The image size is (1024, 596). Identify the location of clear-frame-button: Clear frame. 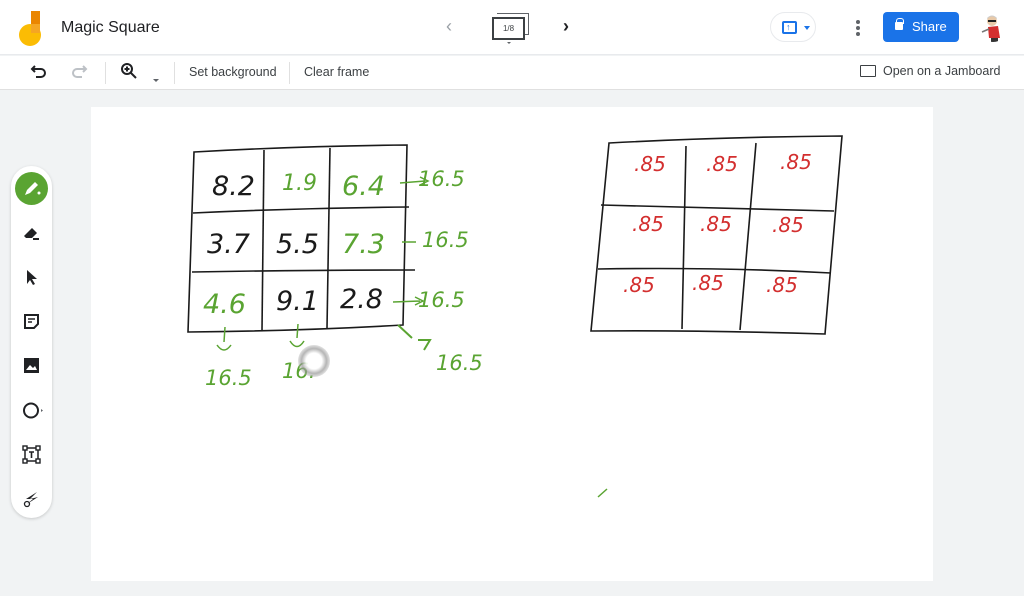
(336, 72).